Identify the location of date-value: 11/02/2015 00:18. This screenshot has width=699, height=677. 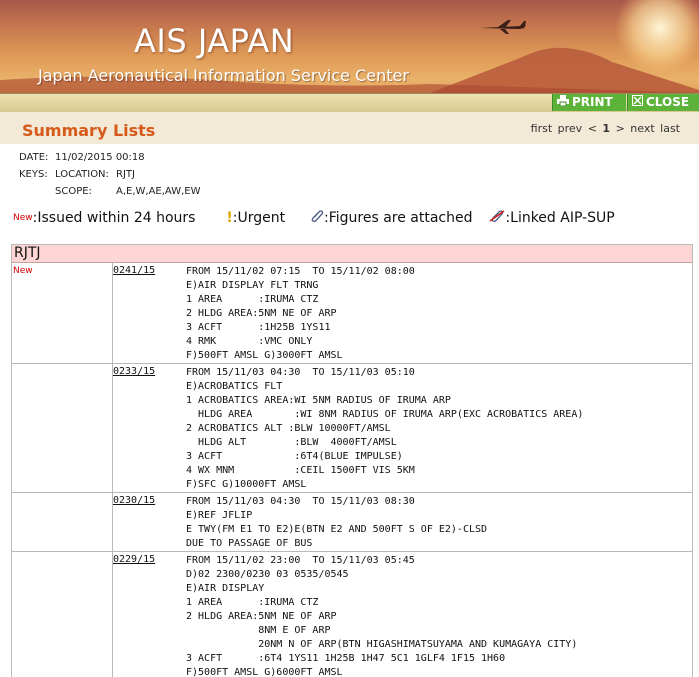
(100, 157).